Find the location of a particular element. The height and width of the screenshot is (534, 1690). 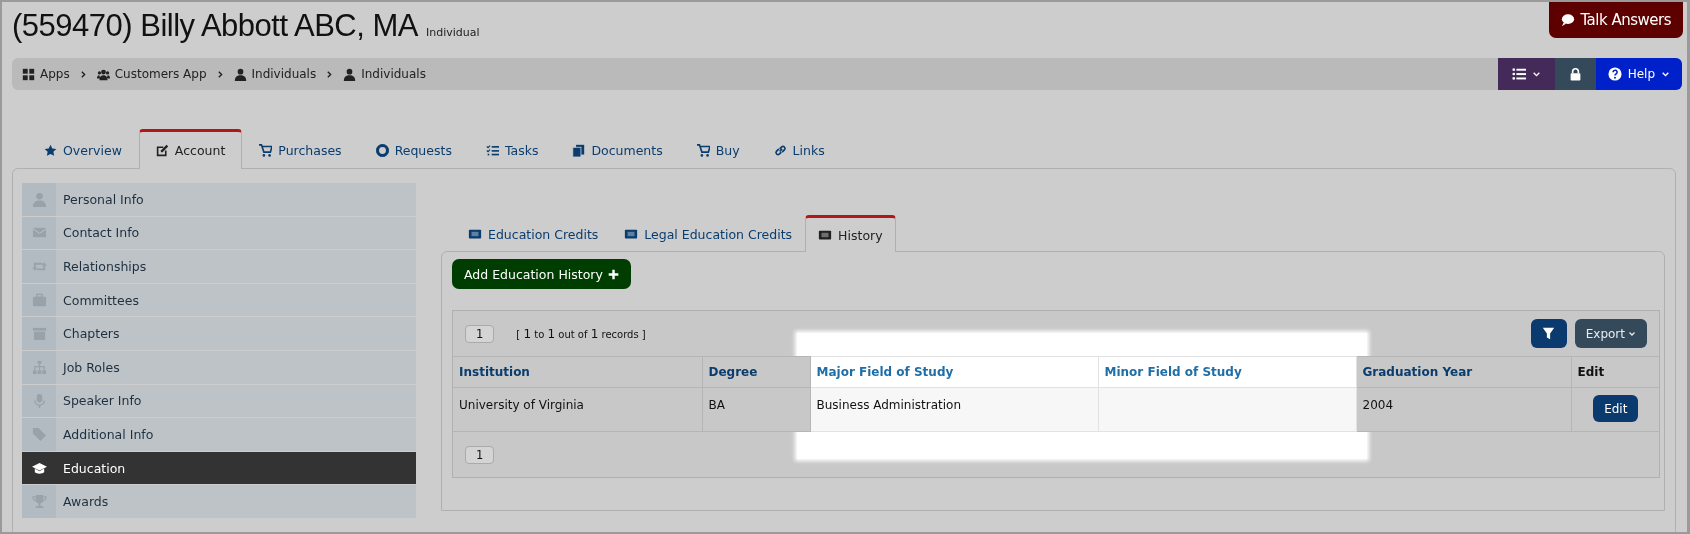

export-button: Export is located at coordinates (1610, 333).